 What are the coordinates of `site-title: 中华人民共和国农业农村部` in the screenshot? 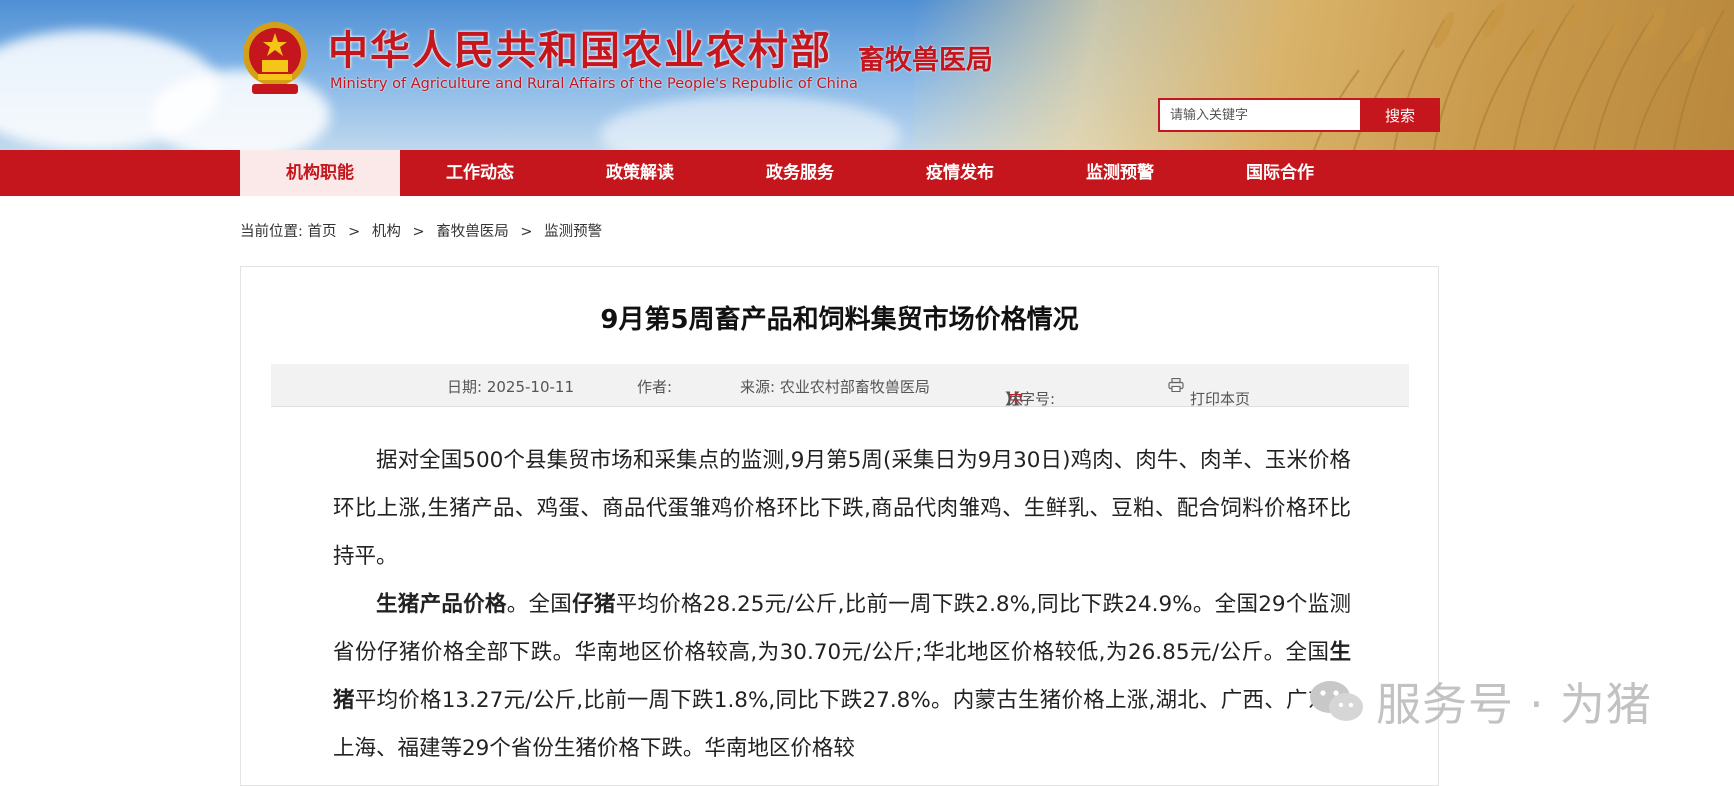 It's located at (580, 47).